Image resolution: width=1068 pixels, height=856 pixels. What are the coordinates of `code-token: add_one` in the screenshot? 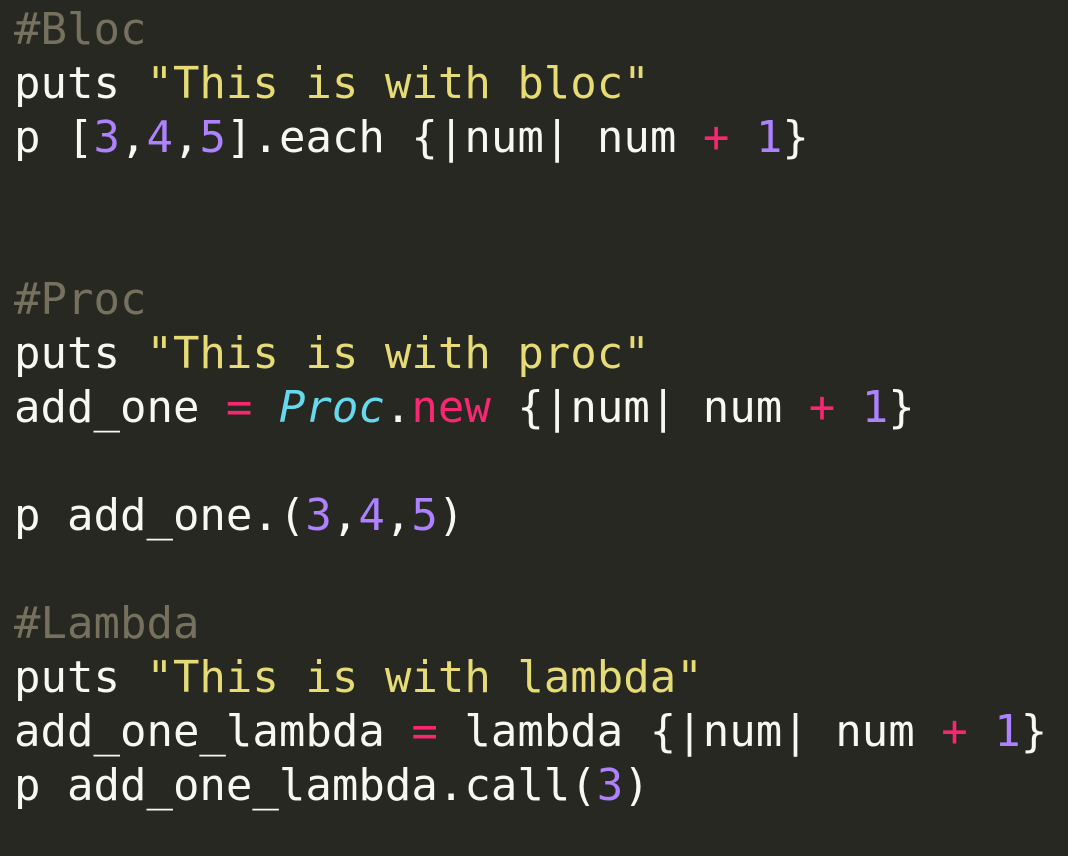 It's located at (120, 407).